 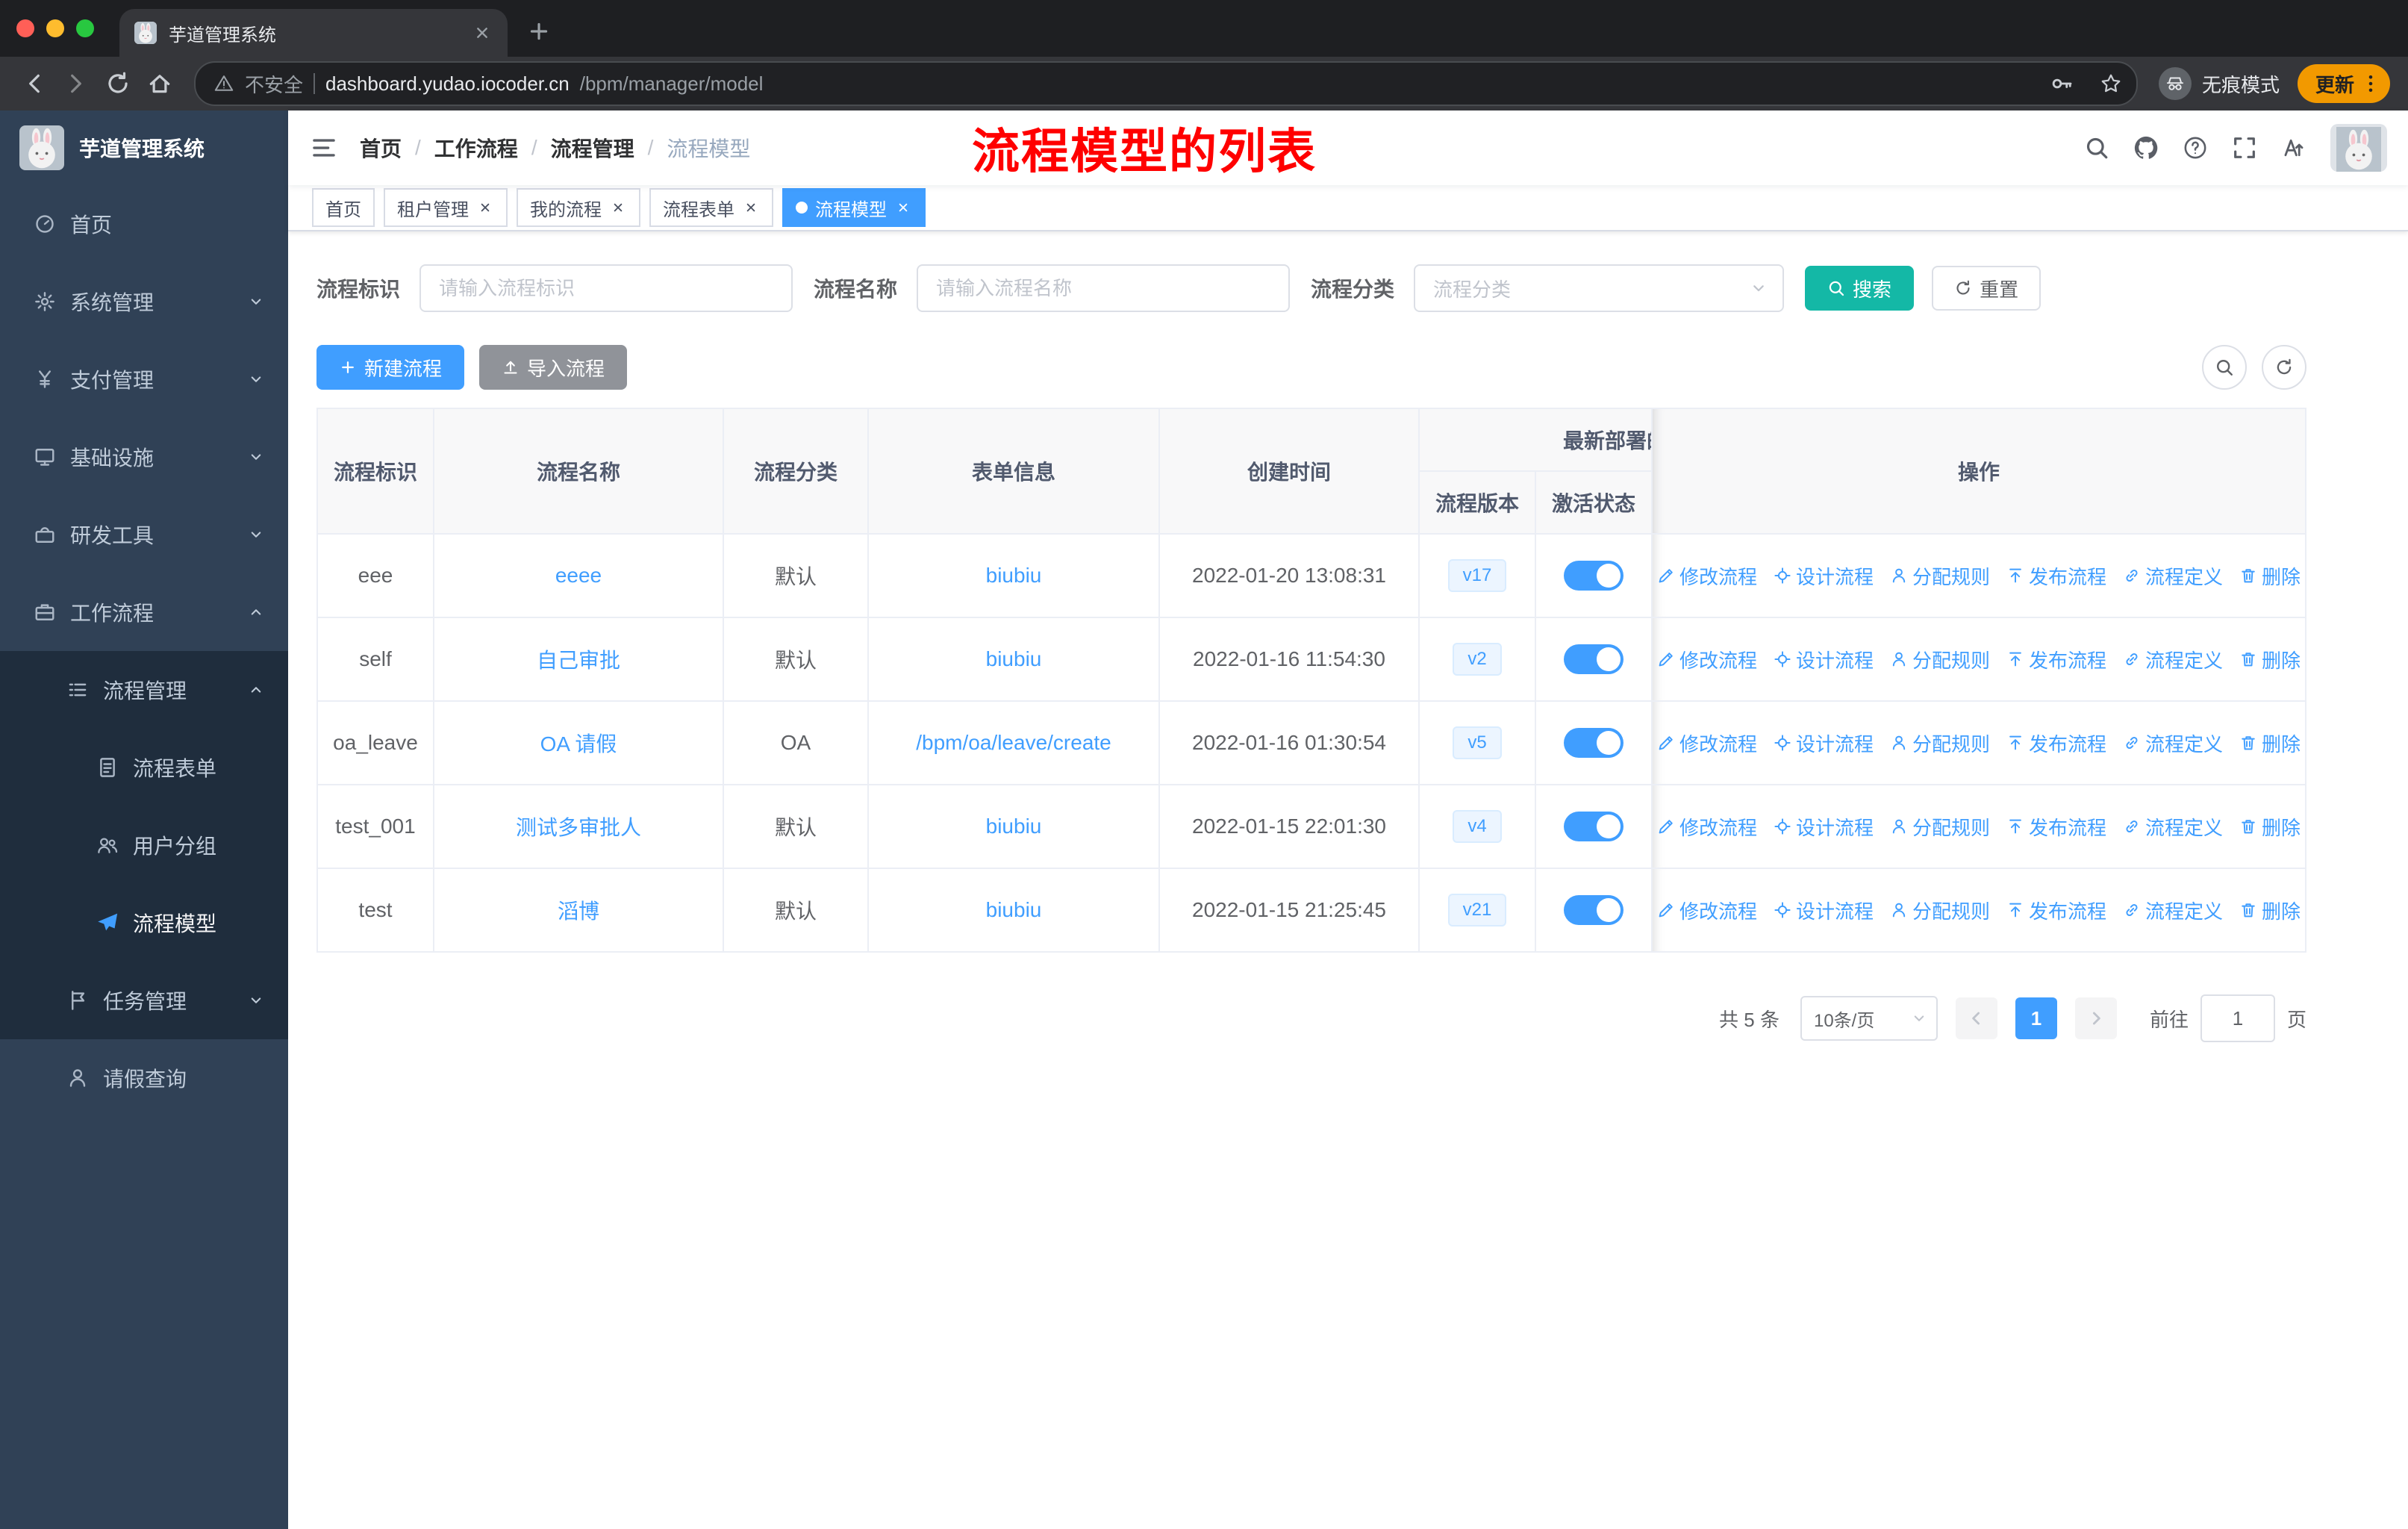 What do you see at coordinates (476, 148) in the screenshot?
I see `breadcrumb-item: 工作流程` at bounding box center [476, 148].